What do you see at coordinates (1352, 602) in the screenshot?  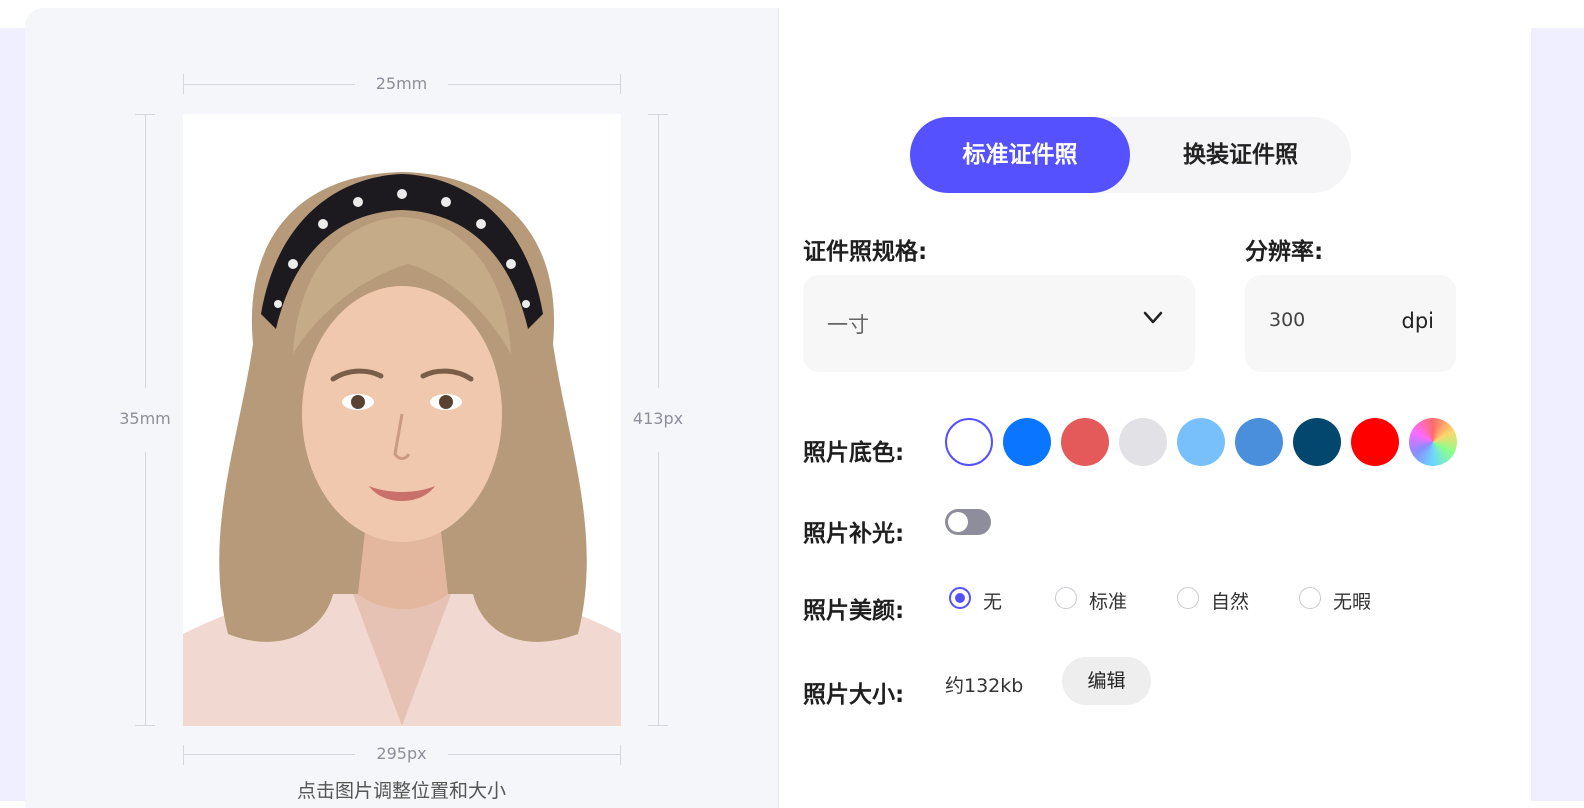 I see `beauty-option-label: 无暇` at bounding box center [1352, 602].